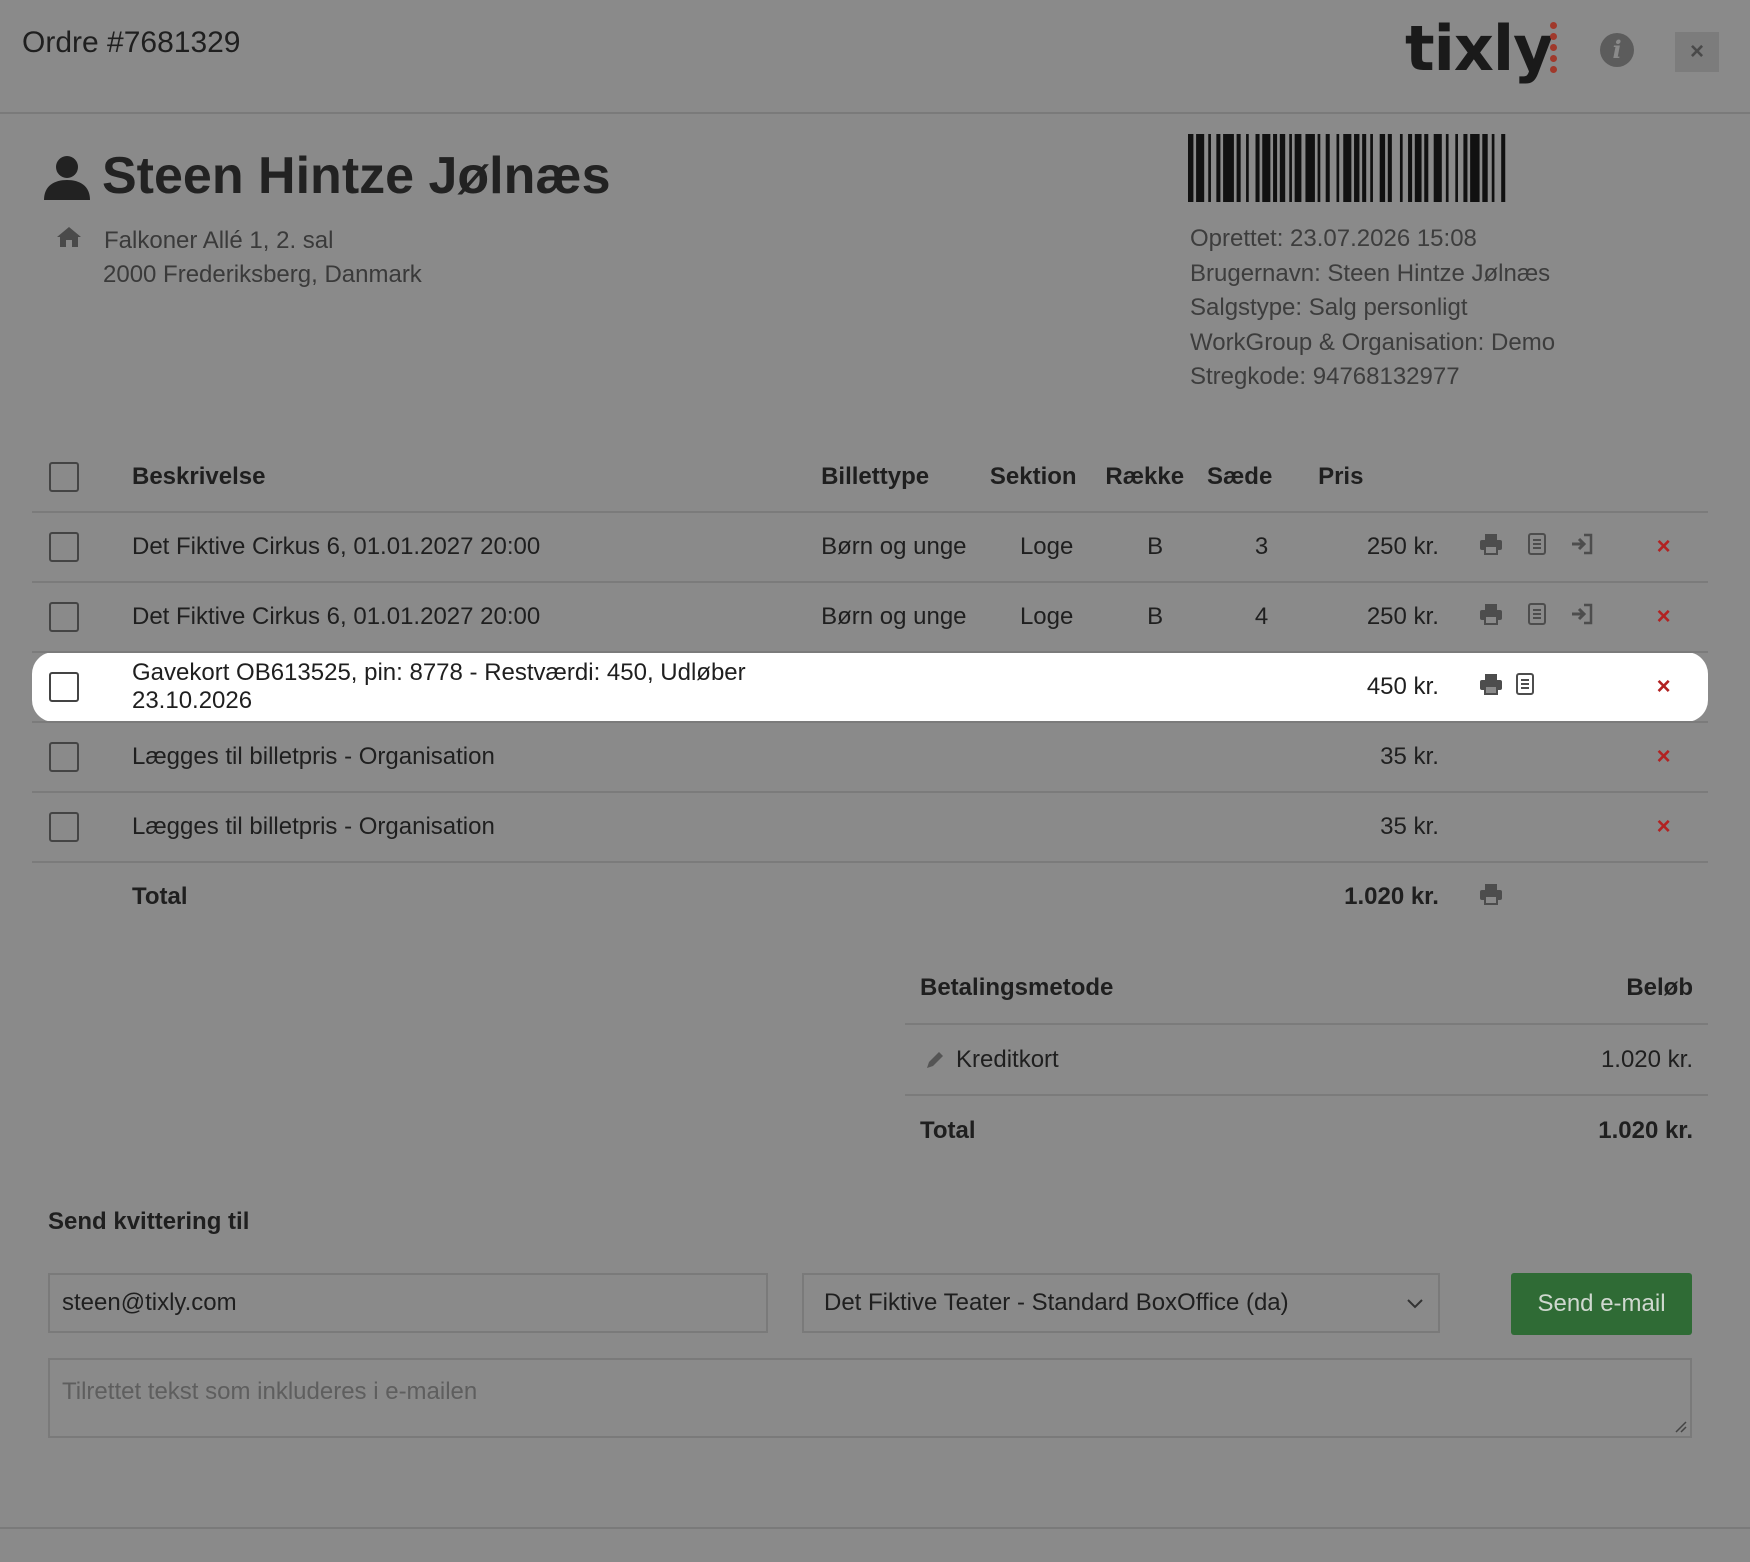  Describe the element at coordinates (1554, 52) in the screenshot. I see `logo-dots` at that location.